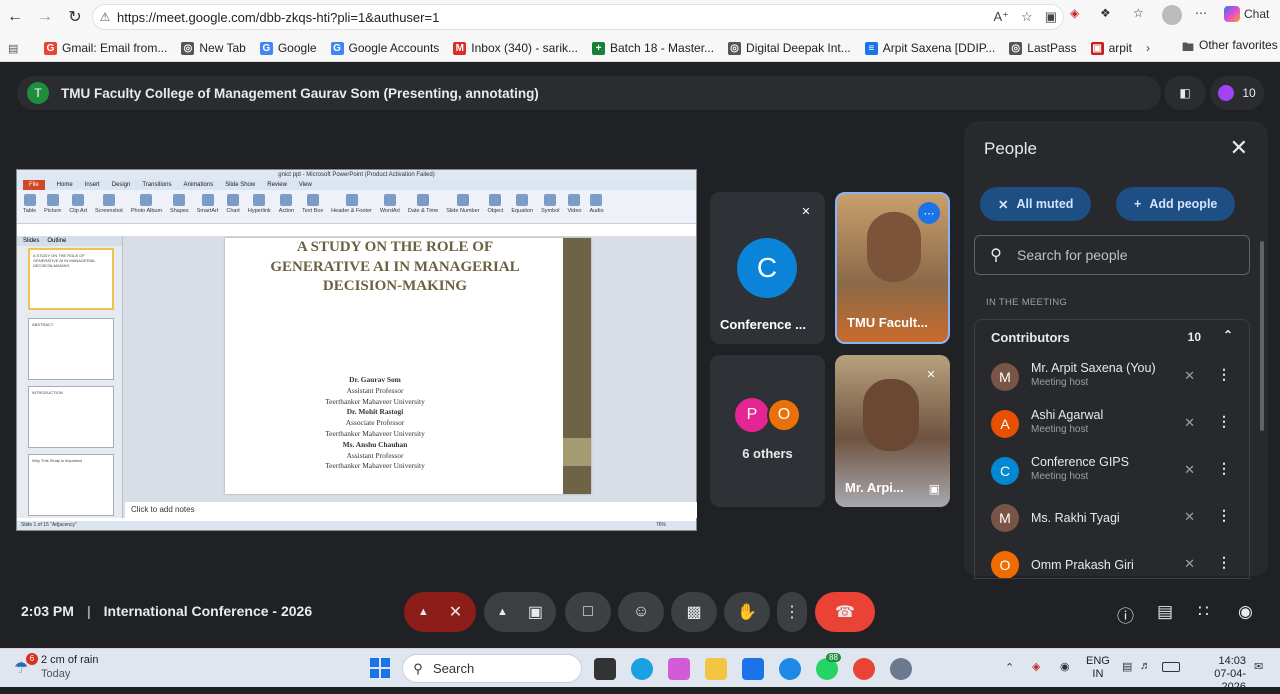 The height and width of the screenshot is (694, 1280). I want to click on ppt-menu-item: Slide Show, so click(240, 185).